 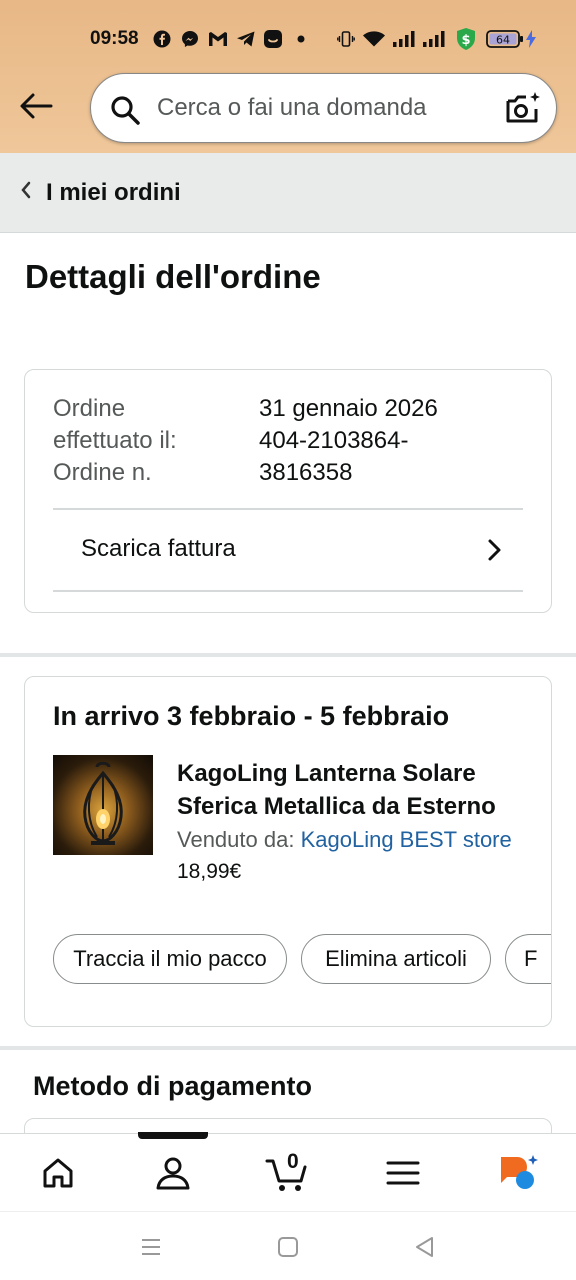 I want to click on home-button-icon, so click(x=288, y=1247).